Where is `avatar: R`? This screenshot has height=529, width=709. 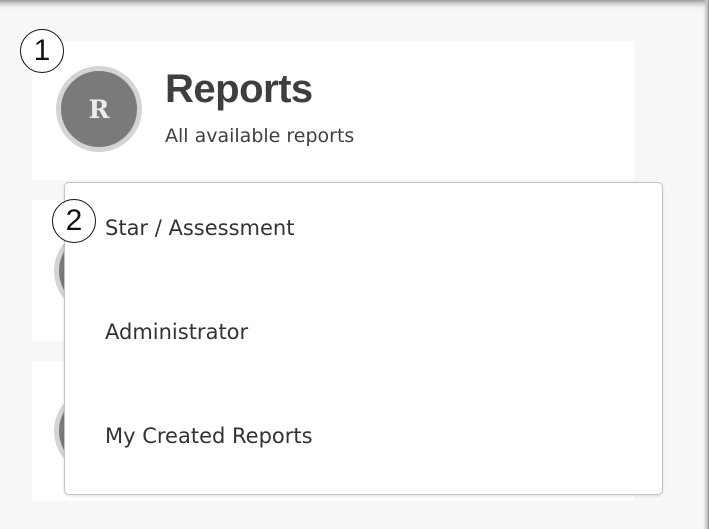 avatar: R is located at coordinates (99, 109).